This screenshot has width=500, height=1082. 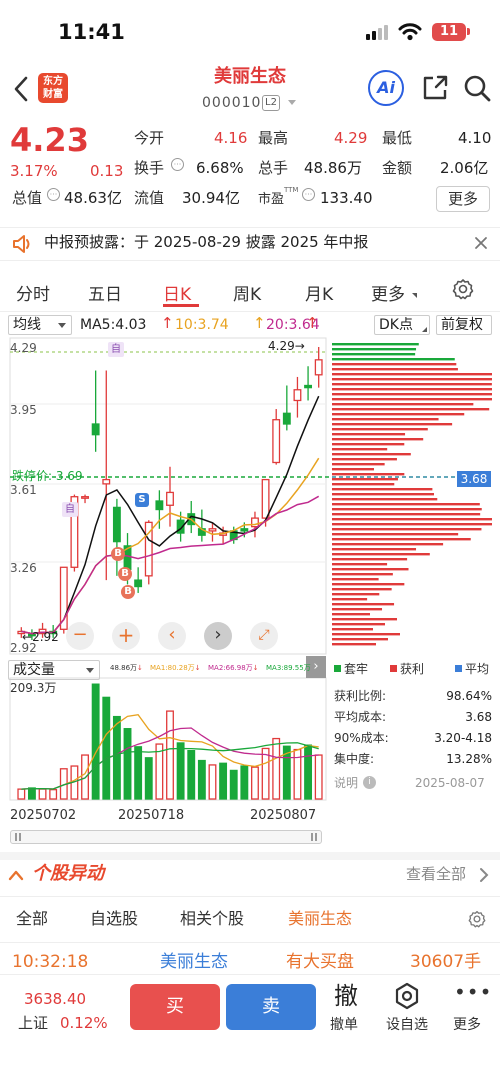 I want to click on cancel-order-label: 撤单, so click(x=344, y=1024).